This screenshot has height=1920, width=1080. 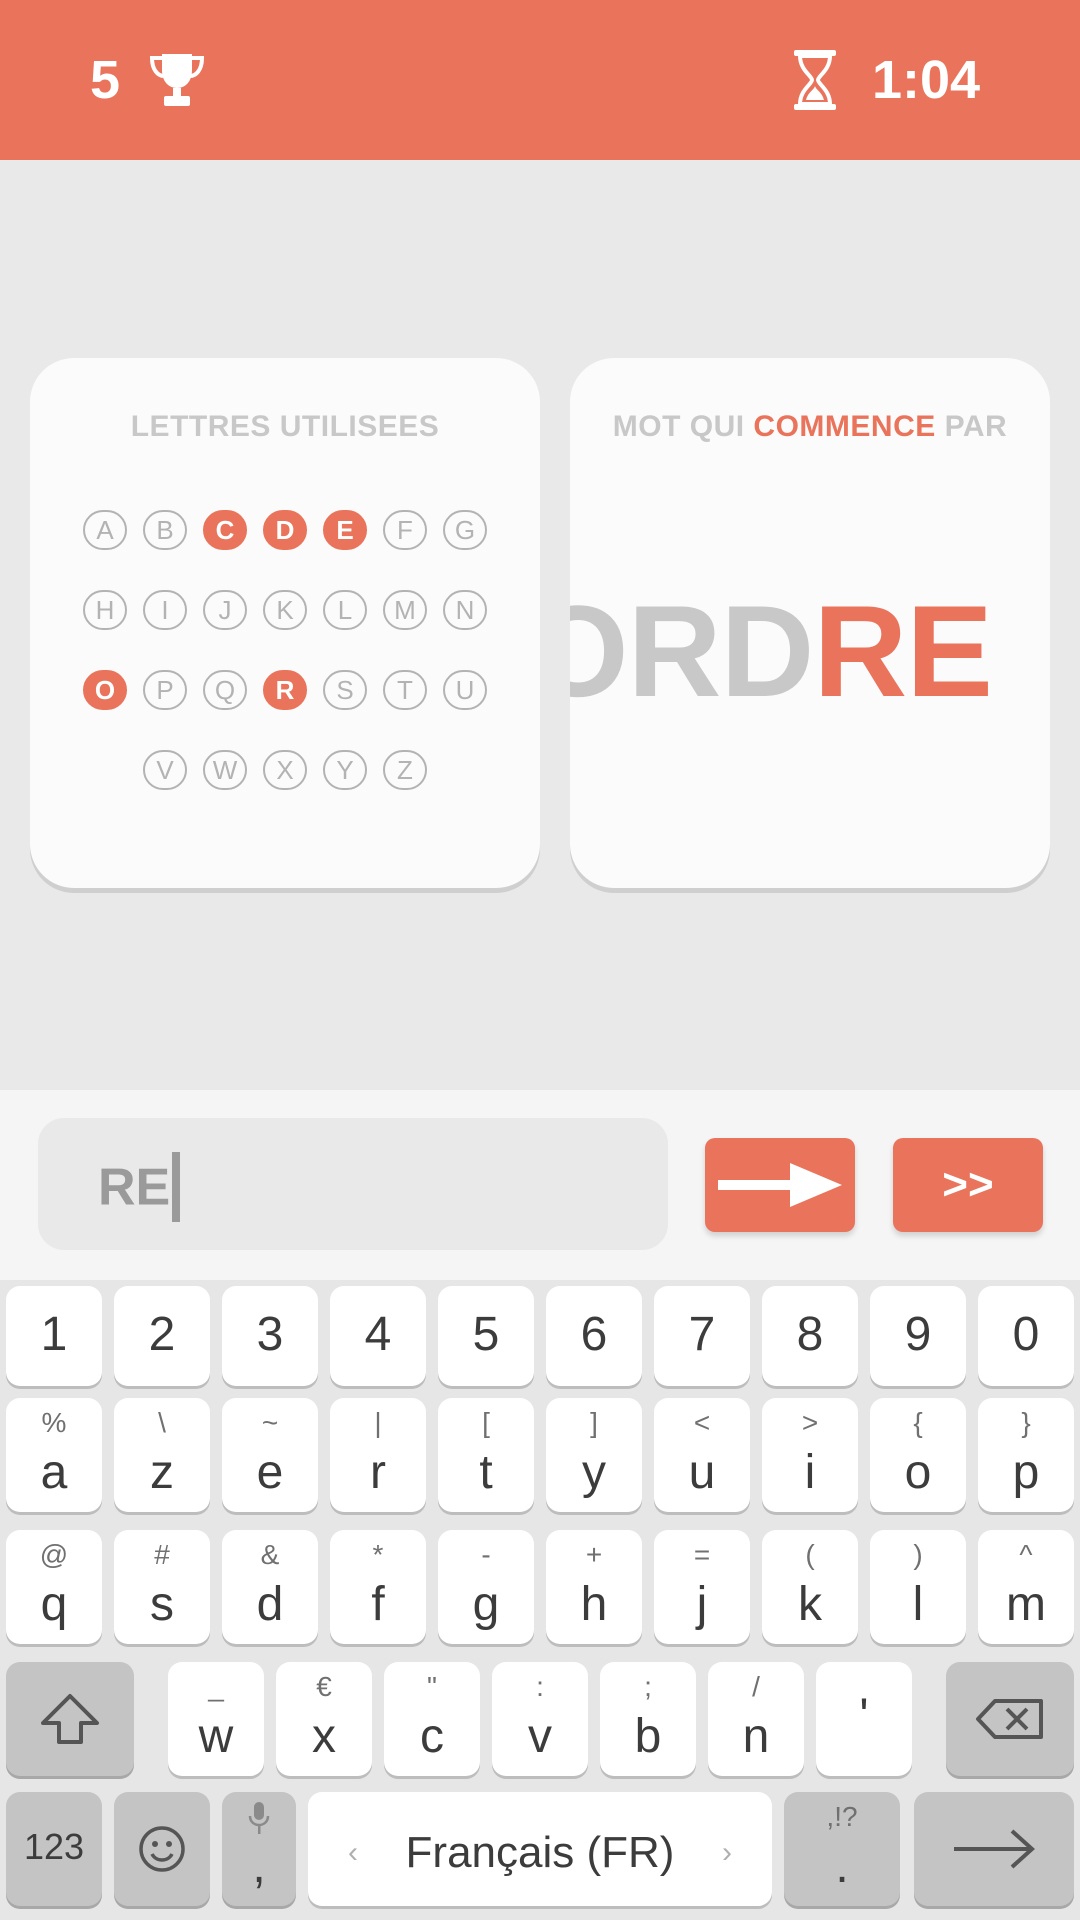 I want to click on key-o-sub: {, so click(x=918, y=1422).